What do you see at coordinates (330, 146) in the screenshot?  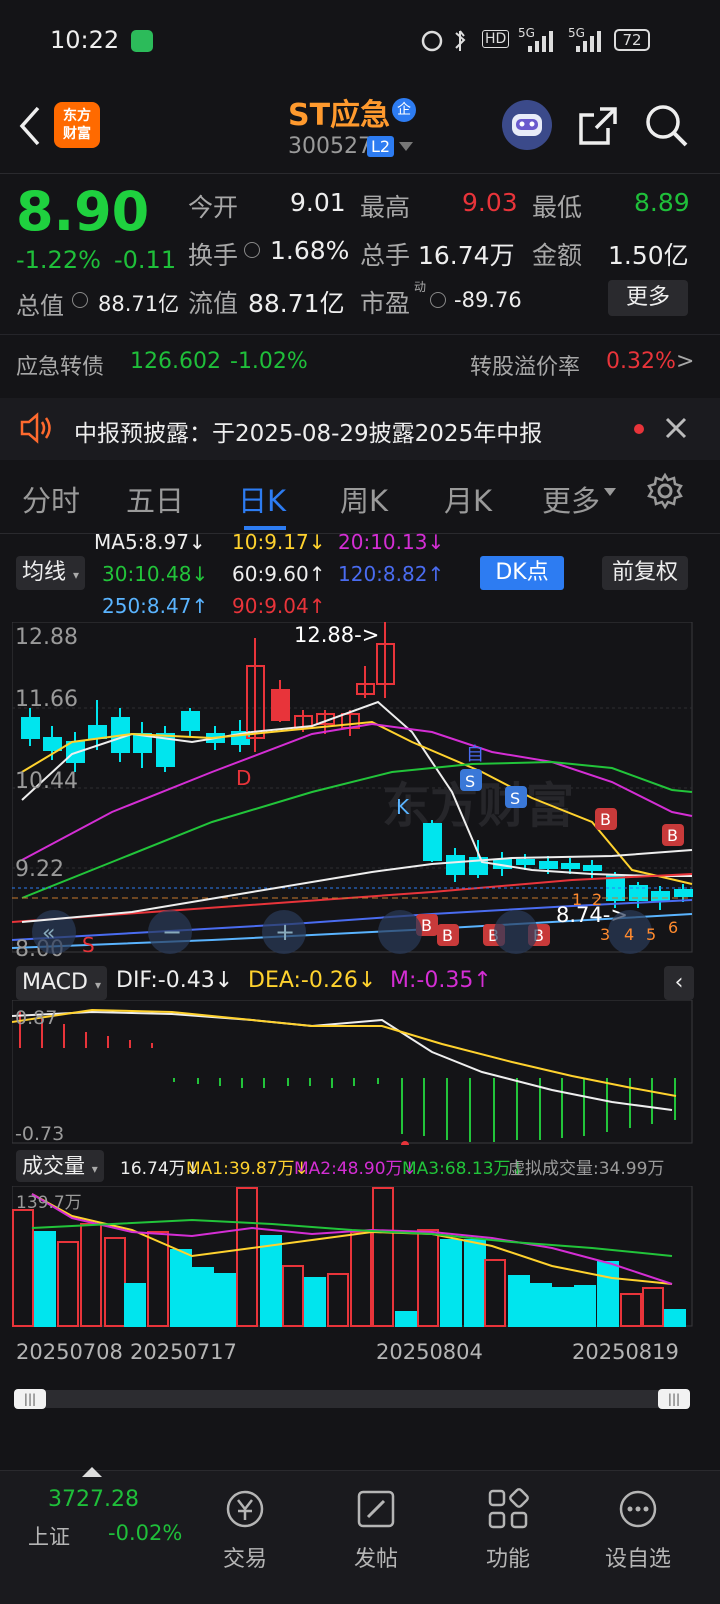 I see `stock-code: 300527` at bounding box center [330, 146].